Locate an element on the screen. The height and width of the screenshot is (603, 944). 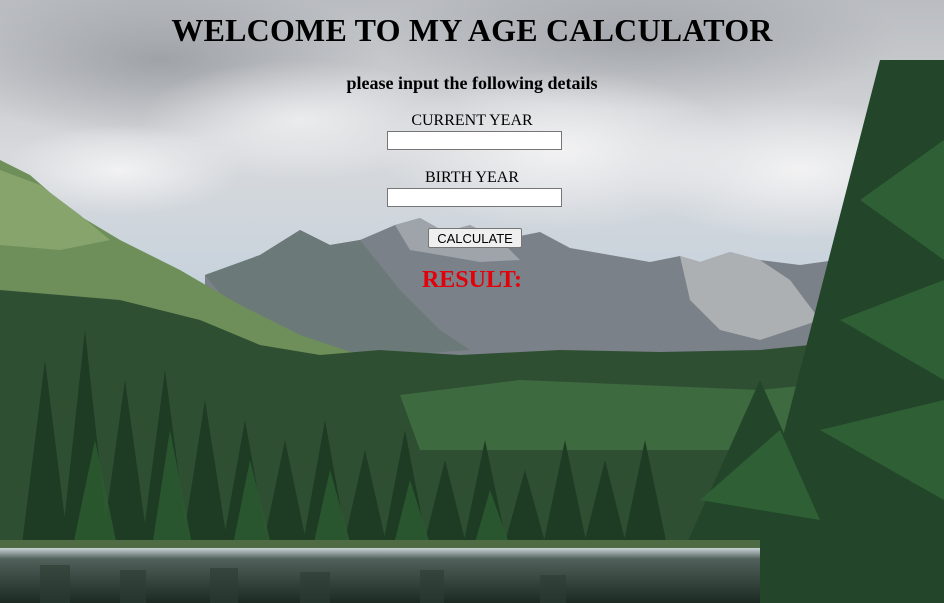
instructions-text: please input the following details is located at coordinates (472, 83).